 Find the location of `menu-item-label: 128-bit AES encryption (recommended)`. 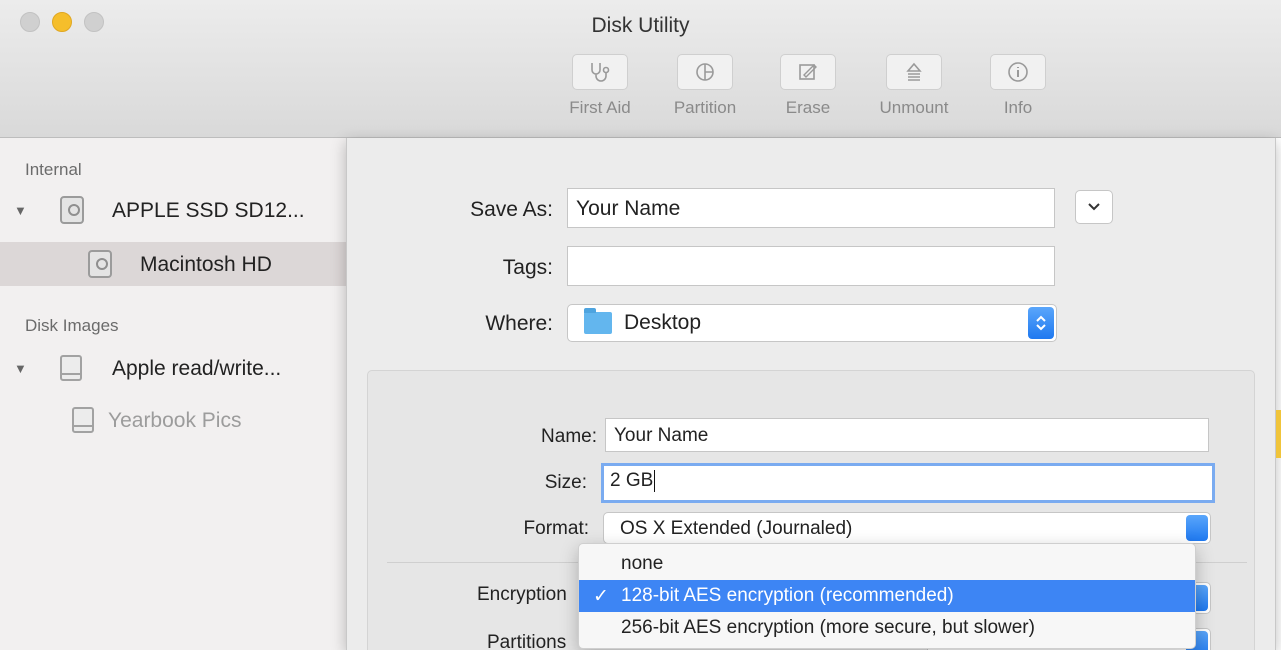

menu-item-label: 128-bit AES encryption (recommended) is located at coordinates (787, 595).